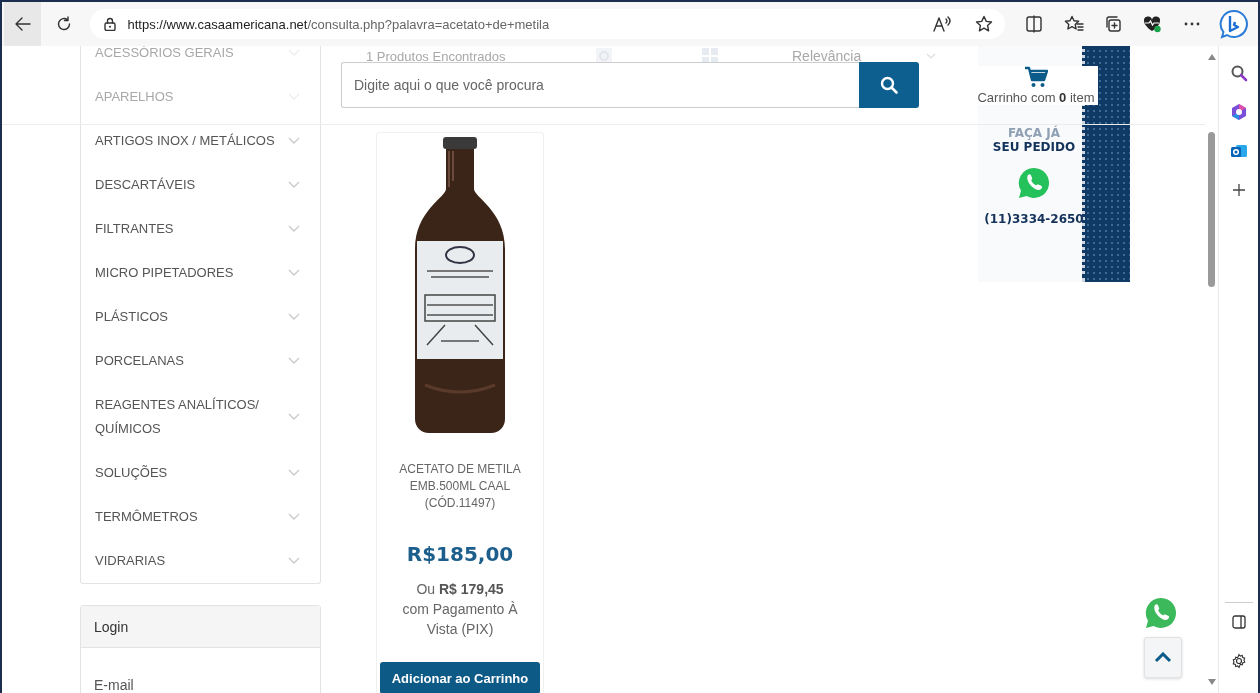 The height and width of the screenshot is (693, 1260). I want to click on category-link: MICRO PIPETADORES, so click(190, 273).